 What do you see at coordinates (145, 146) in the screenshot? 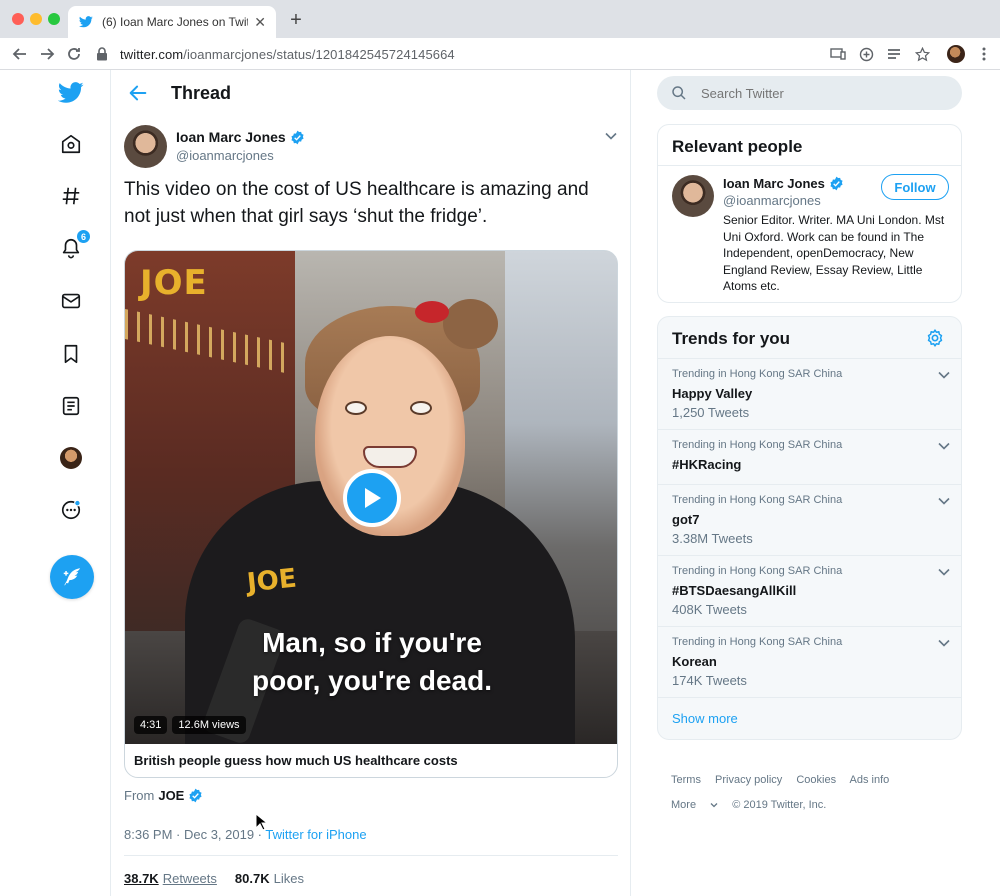
I see `author-avatar` at bounding box center [145, 146].